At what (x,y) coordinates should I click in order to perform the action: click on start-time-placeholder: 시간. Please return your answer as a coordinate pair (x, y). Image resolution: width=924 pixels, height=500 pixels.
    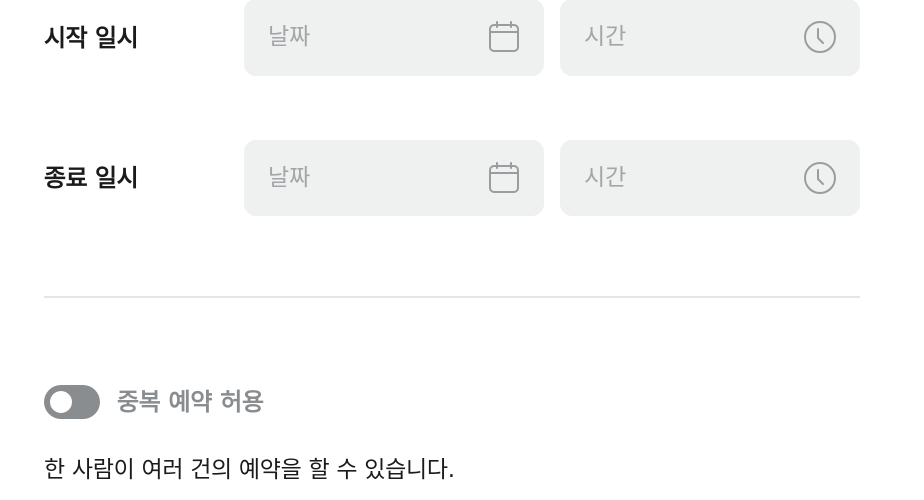
    Looking at the image, I should click on (605, 37).